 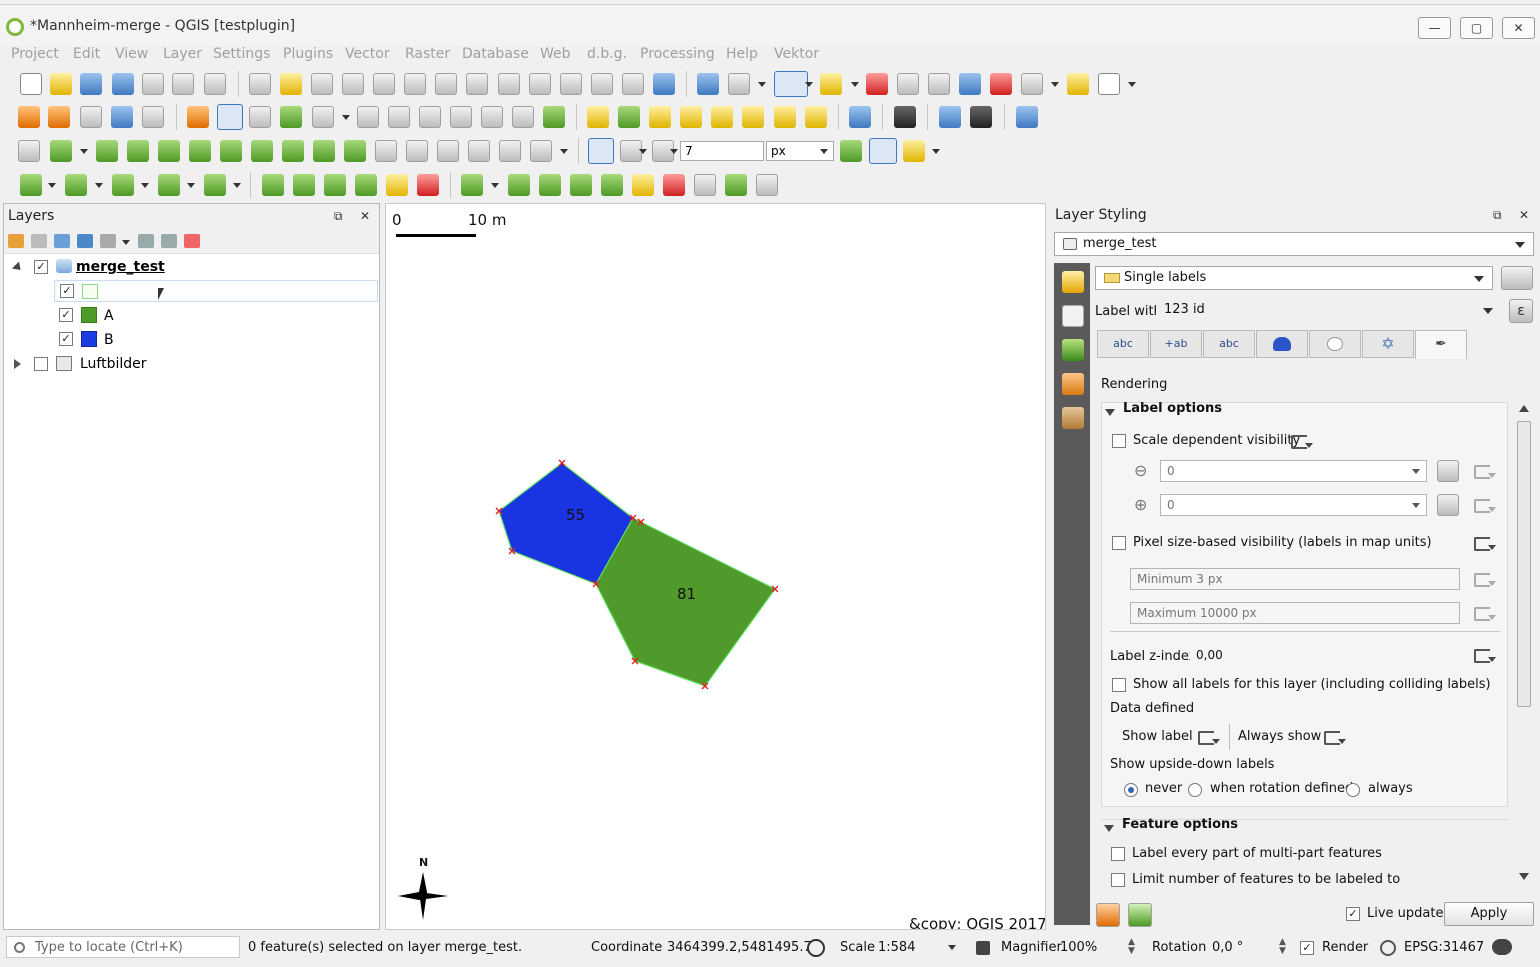 I want to click on feature-options-header: Feature options, so click(x=1180, y=824).